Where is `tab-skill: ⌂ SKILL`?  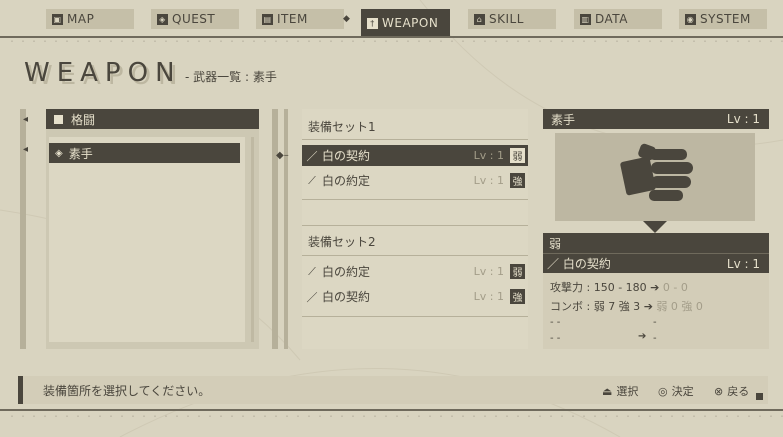
tab-skill: ⌂ SKILL is located at coordinates (512, 19).